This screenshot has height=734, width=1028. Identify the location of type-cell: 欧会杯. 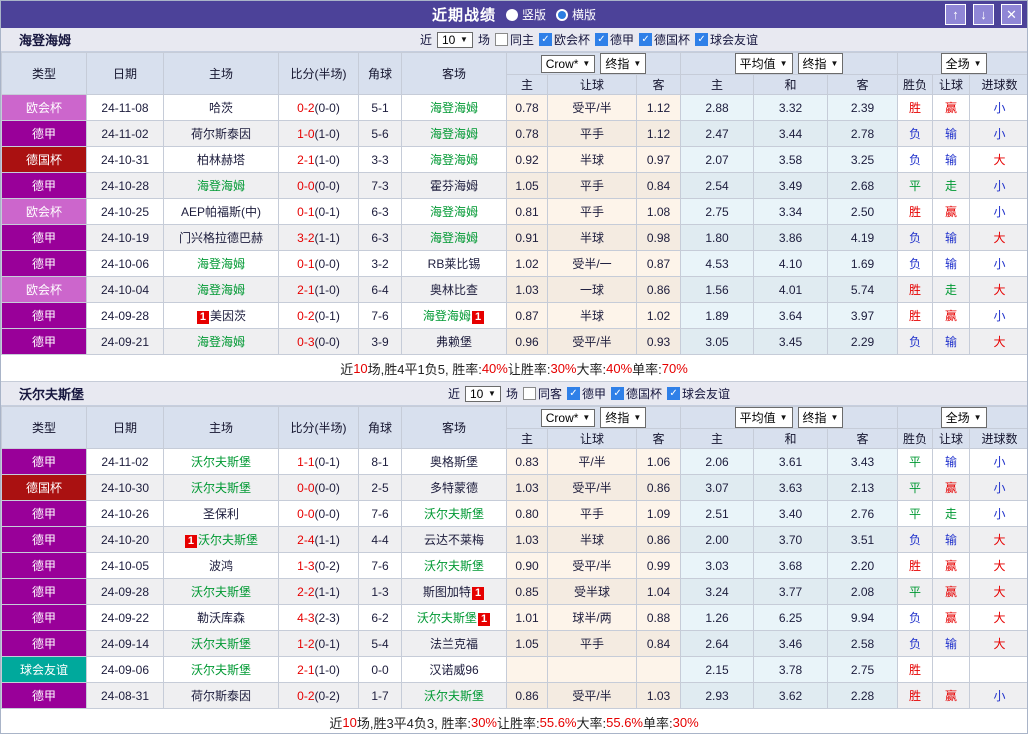
(44, 289).